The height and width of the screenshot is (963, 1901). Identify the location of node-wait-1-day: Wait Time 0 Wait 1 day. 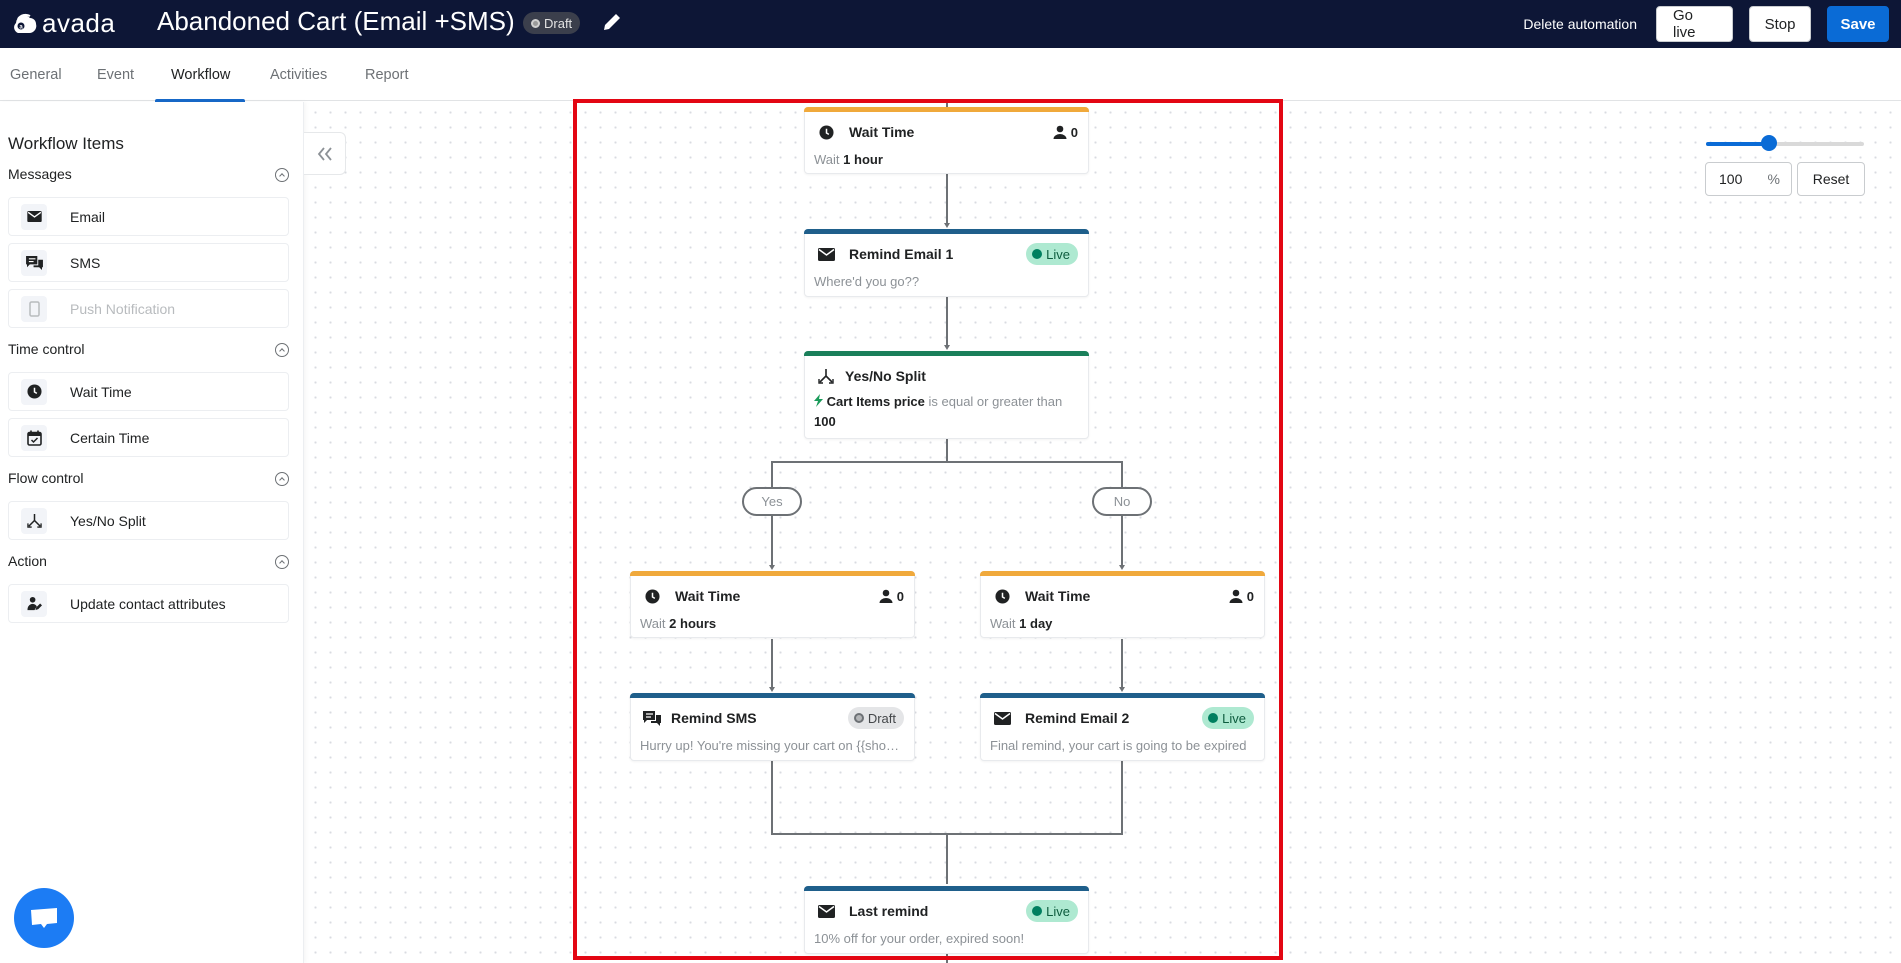
(1122, 604).